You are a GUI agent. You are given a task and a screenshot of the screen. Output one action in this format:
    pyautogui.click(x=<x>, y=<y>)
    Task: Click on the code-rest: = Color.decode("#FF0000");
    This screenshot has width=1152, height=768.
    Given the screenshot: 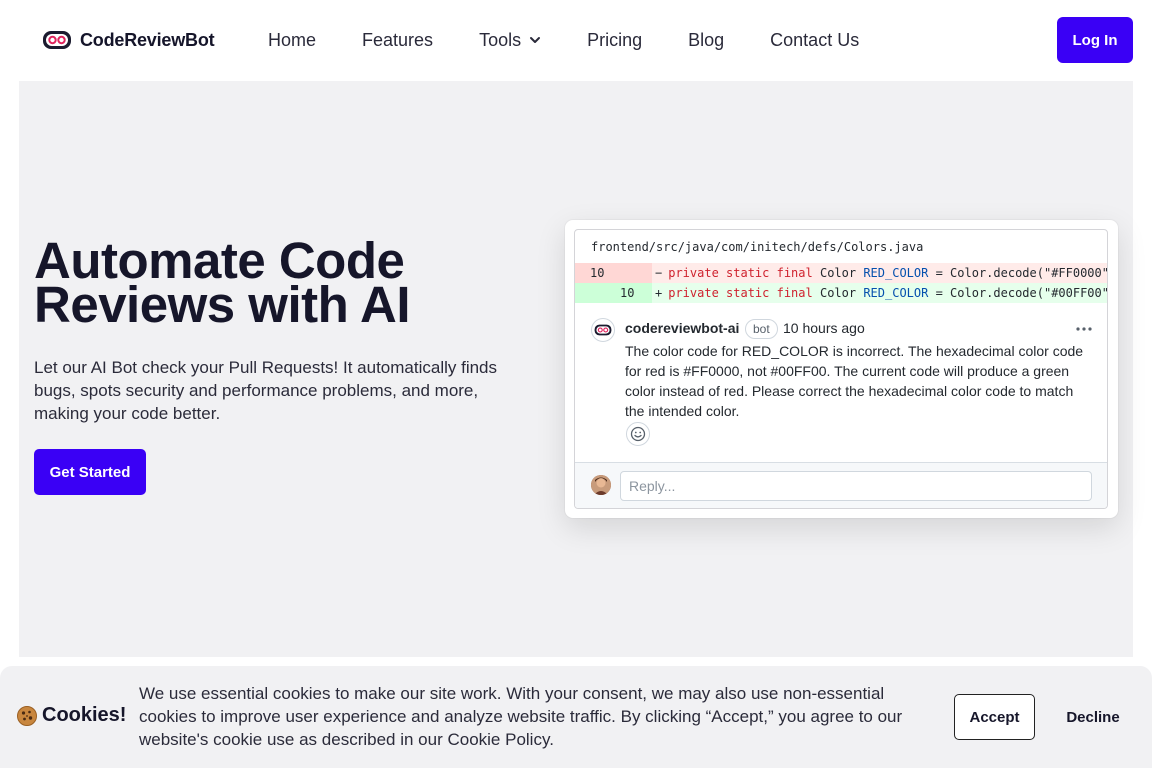 What is the action you would take?
    pyautogui.click(x=1021, y=273)
    